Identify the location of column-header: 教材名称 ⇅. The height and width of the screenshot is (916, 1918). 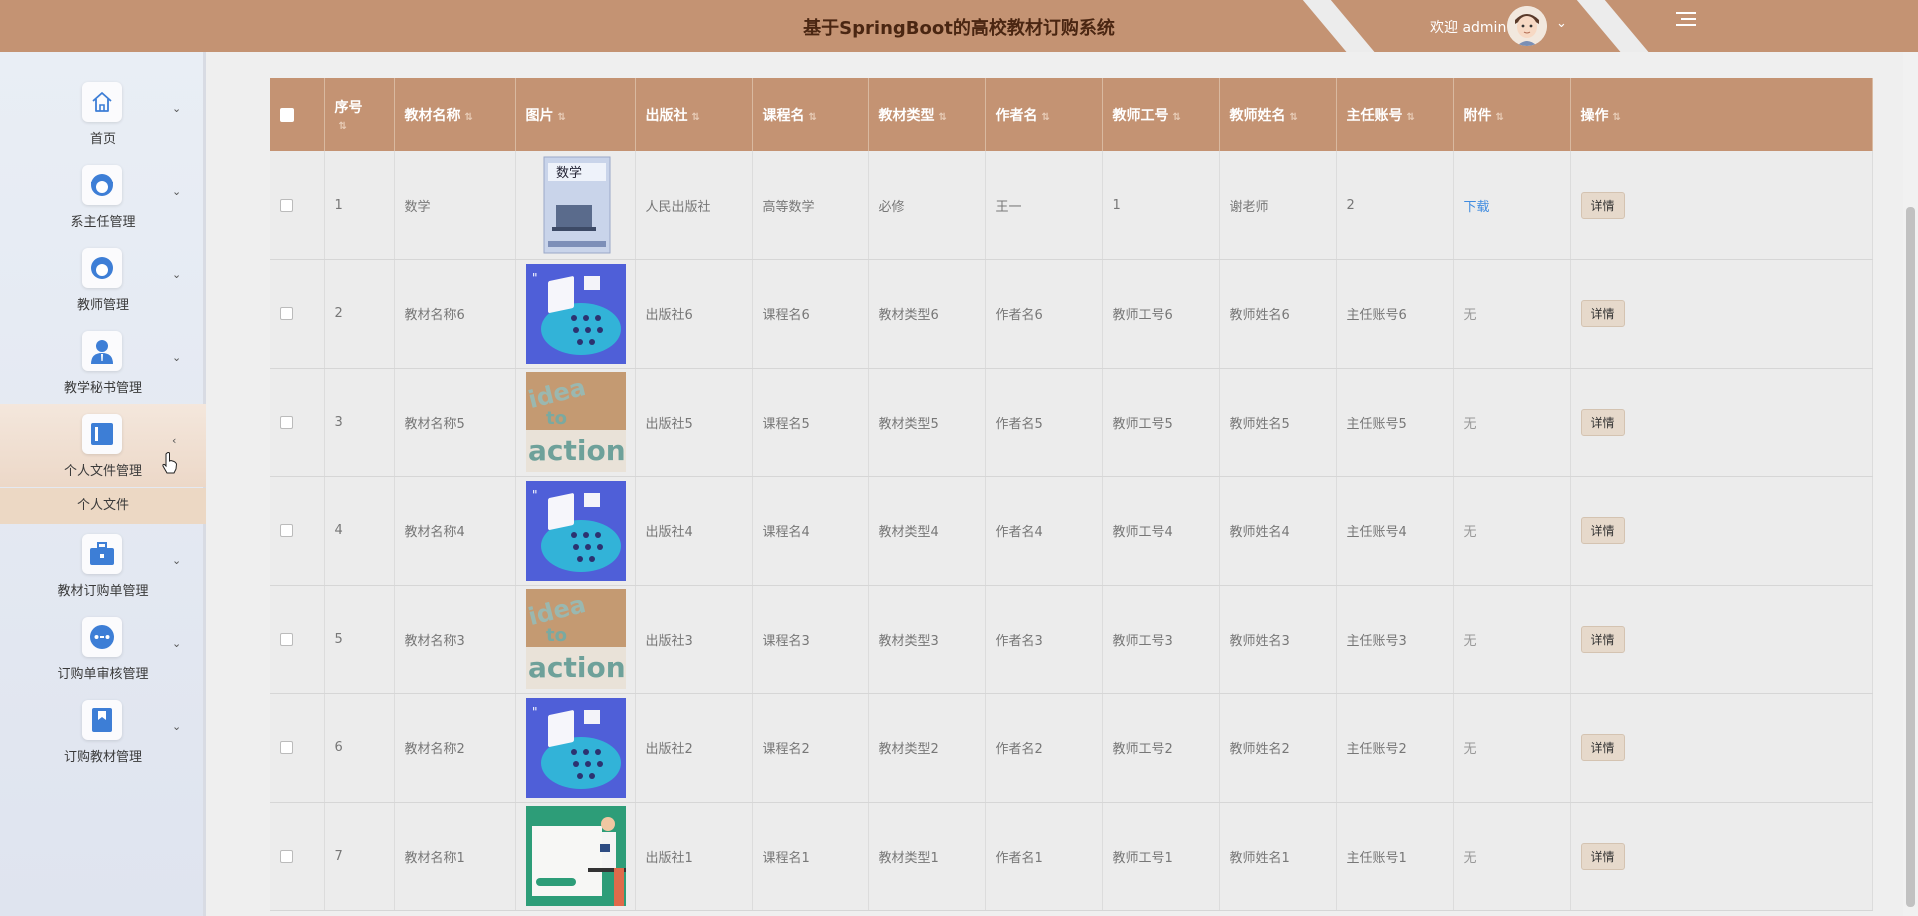
(455, 114).